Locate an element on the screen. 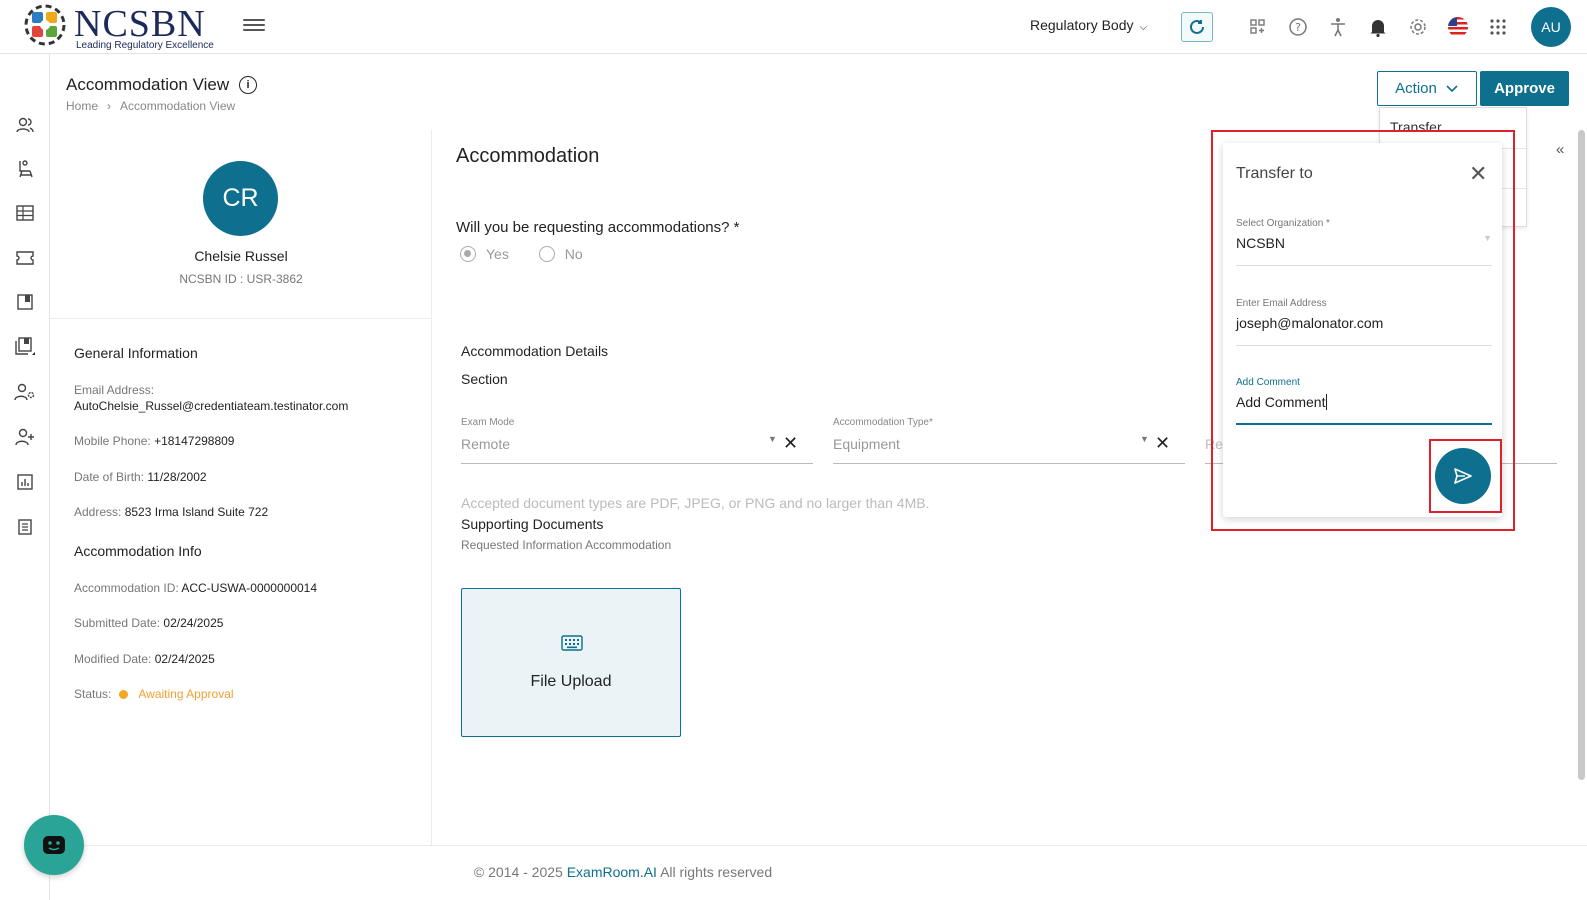  breadcrumb-current: Accommodation View is located at coordinates (178, 106).